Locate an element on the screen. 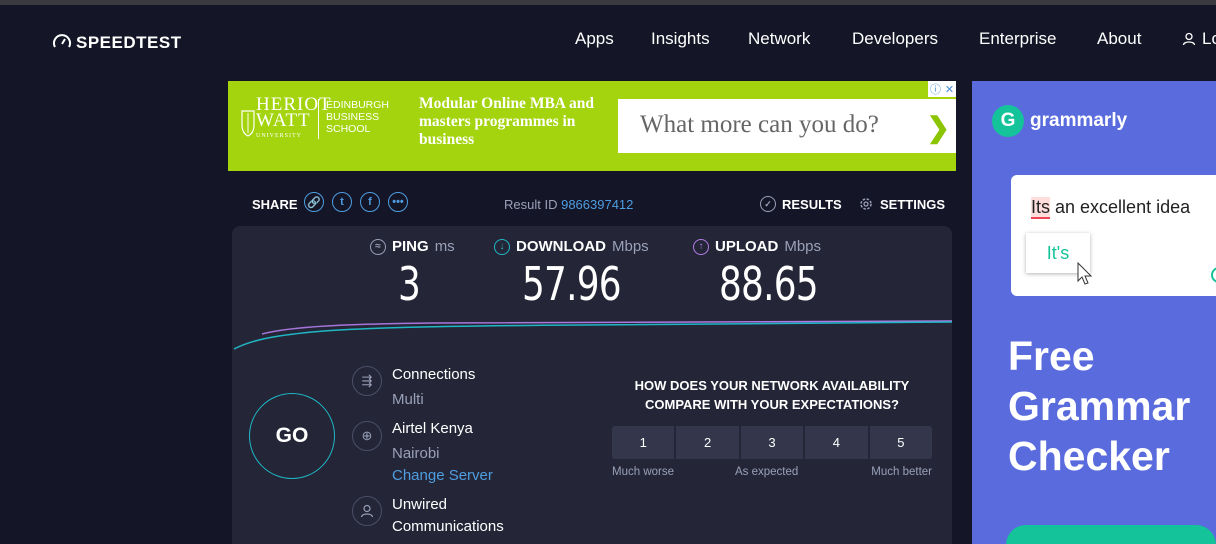 This screenshot has height=544, width=1216. nav-developers: Developers is located at coordinates (895, 39).